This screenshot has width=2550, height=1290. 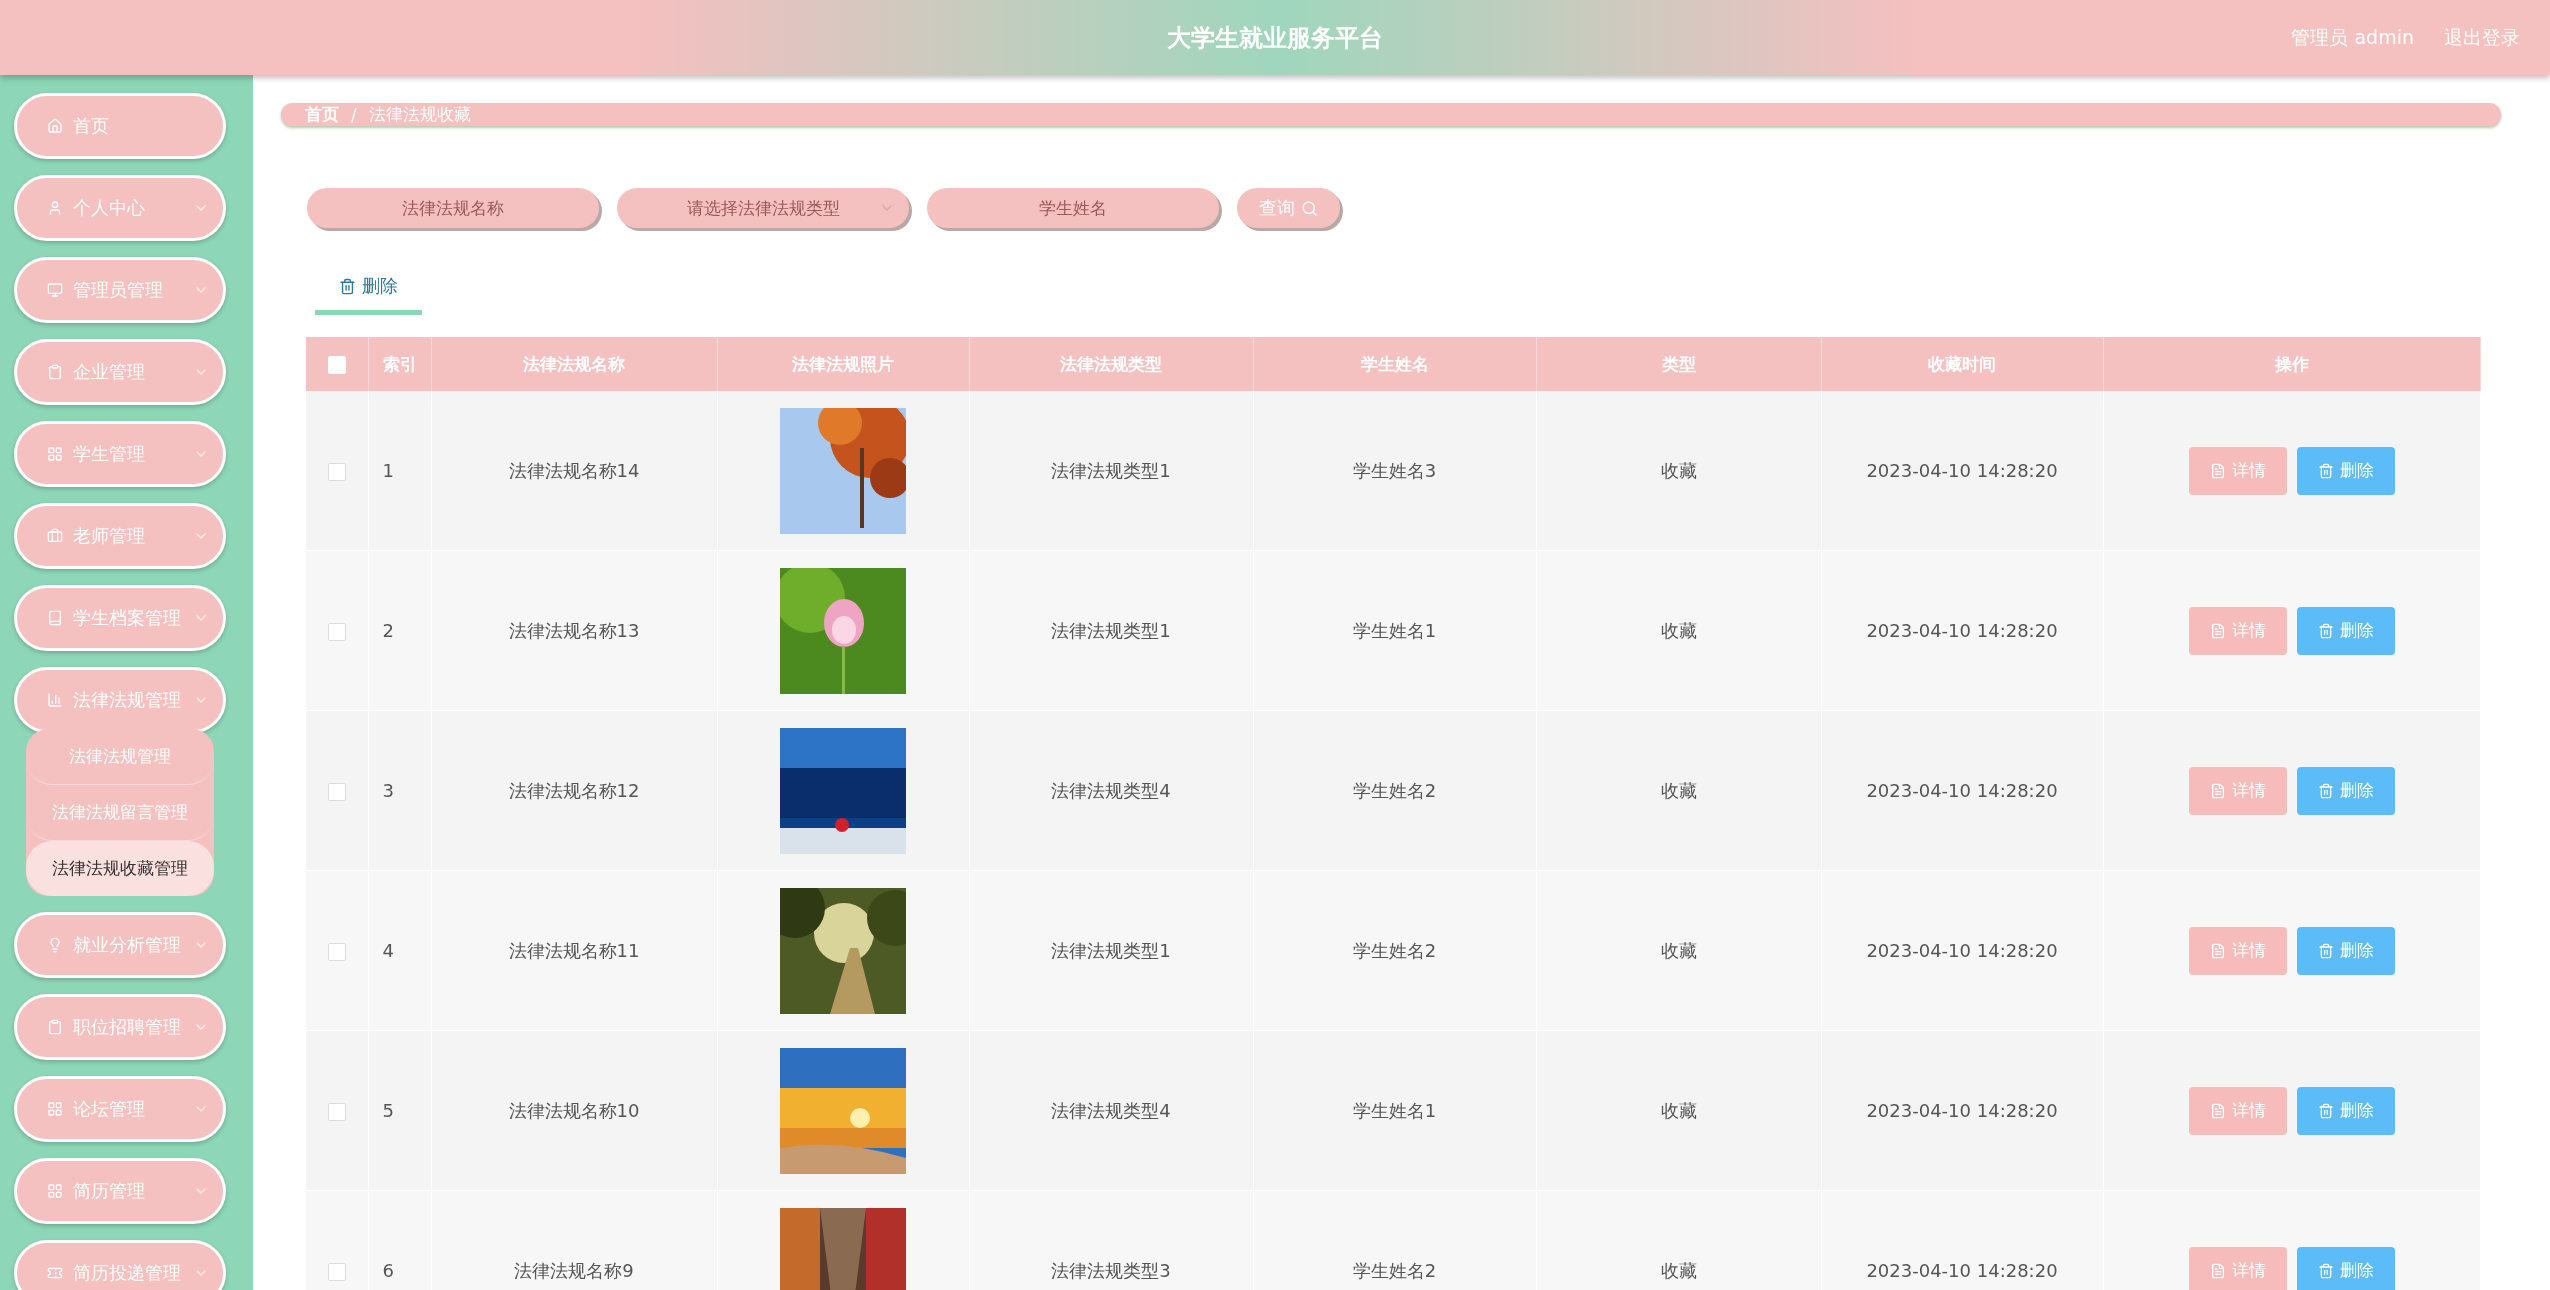 What do you see at coordinates (2352, 37) in the screenshot?
I see `user-label: 管理员 admin` at bounding box center [2352, 37].